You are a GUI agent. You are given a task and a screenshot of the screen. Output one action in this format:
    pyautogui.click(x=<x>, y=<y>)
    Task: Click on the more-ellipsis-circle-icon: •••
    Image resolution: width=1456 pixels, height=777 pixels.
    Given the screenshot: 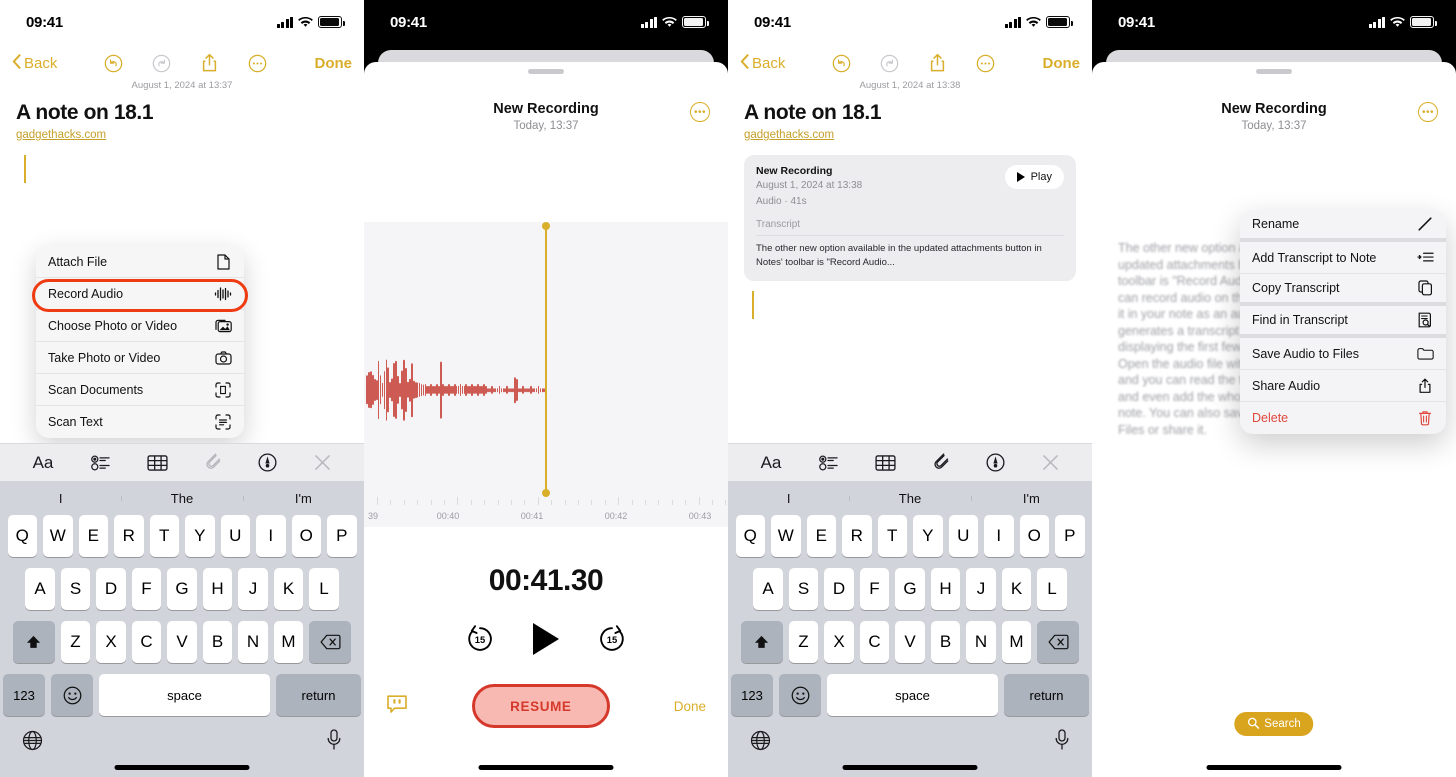 What is the action you would take?
    pyautogui.click(x=1428, y=112)
    